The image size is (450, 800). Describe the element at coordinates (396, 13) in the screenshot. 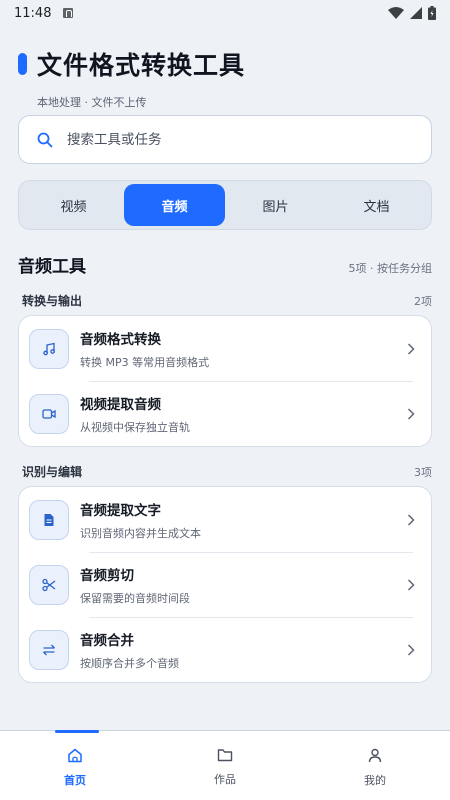

I see `wifi-icon` at that location.